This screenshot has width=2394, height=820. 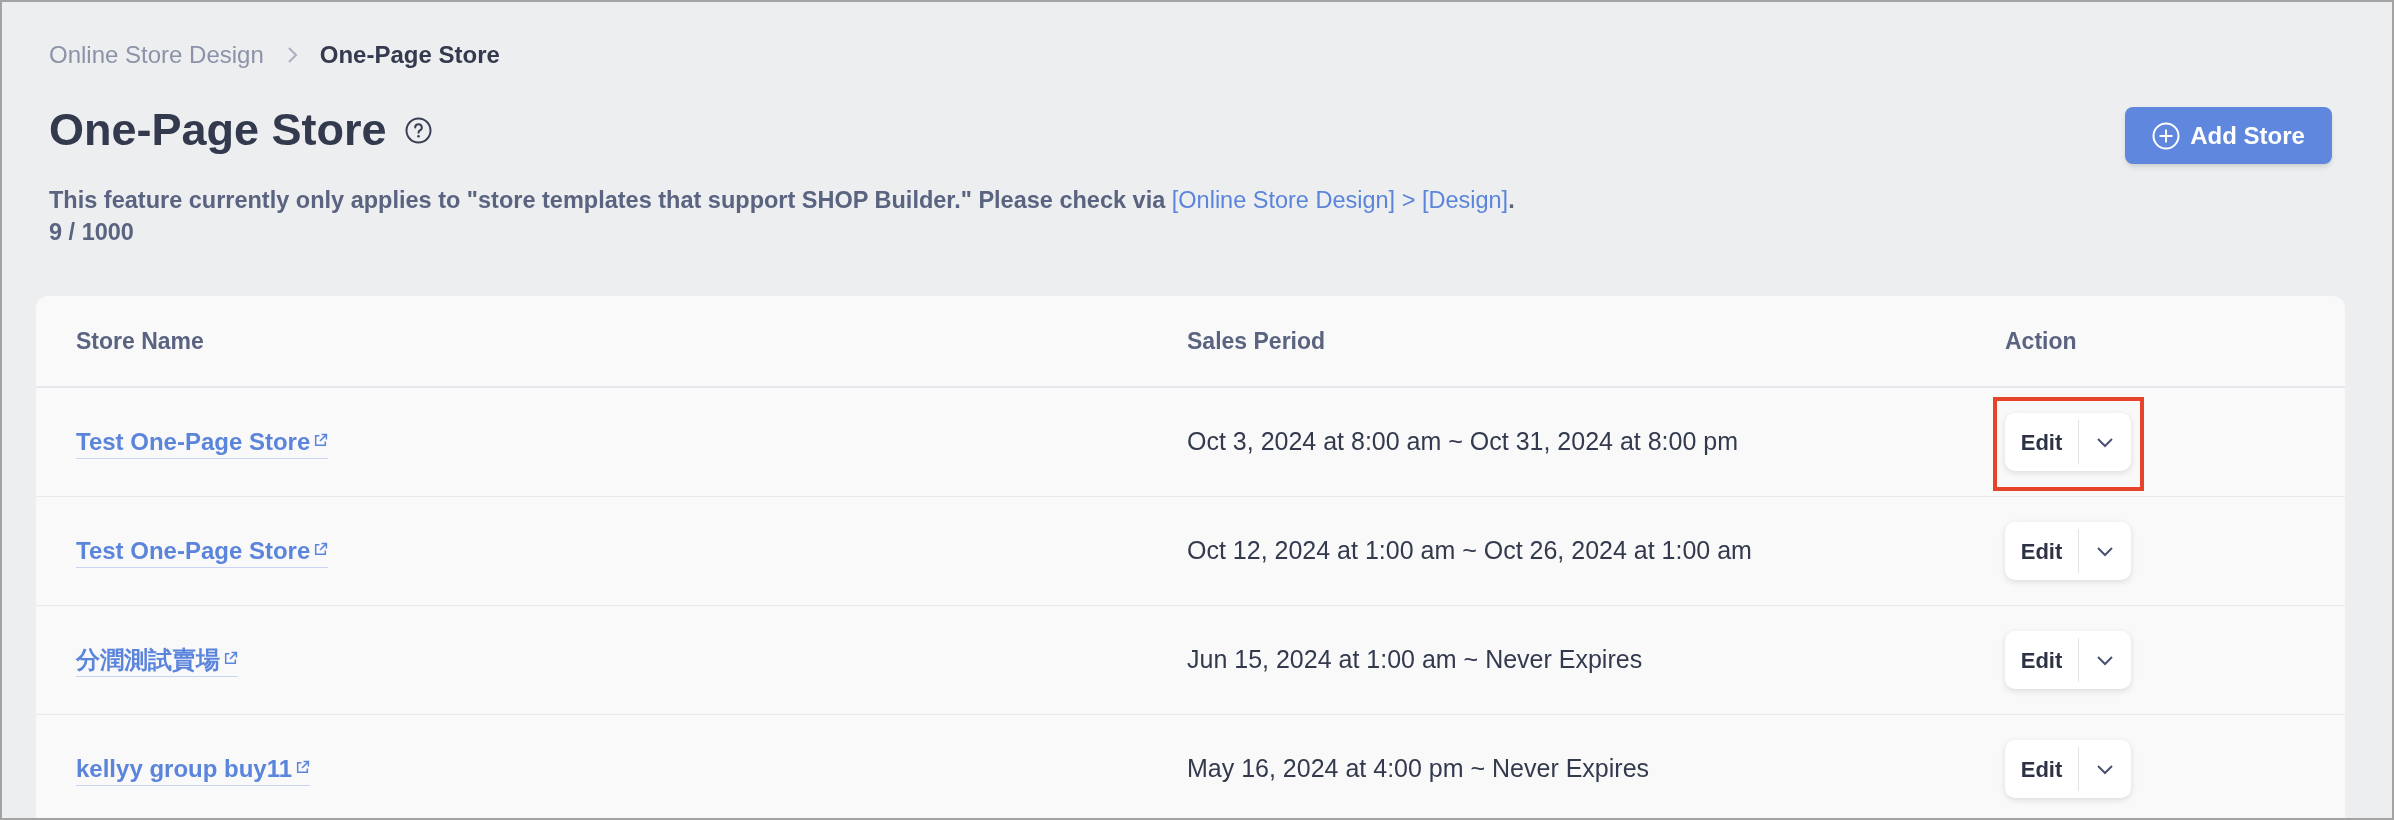 What do you see at coordinates (409, 55) in the screenshot?
I see `breadcrumb-current: One-Page Store` at bounding box center [409, 55].